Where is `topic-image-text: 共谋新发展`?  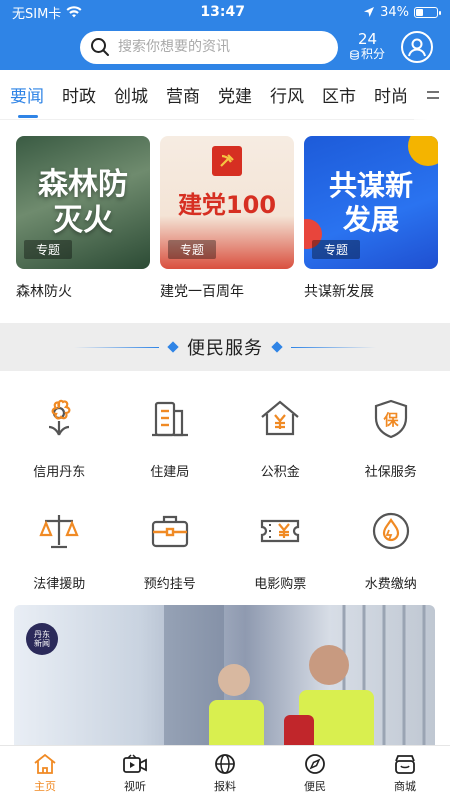 topic-image-text: 共谋新发展 is located at coordinates (370, 202).